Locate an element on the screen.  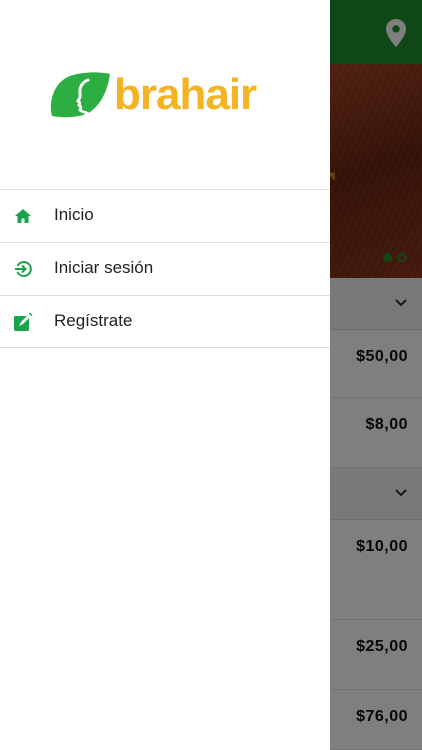
drawer-item-label: Inicio is located at coordinates (74, 214).